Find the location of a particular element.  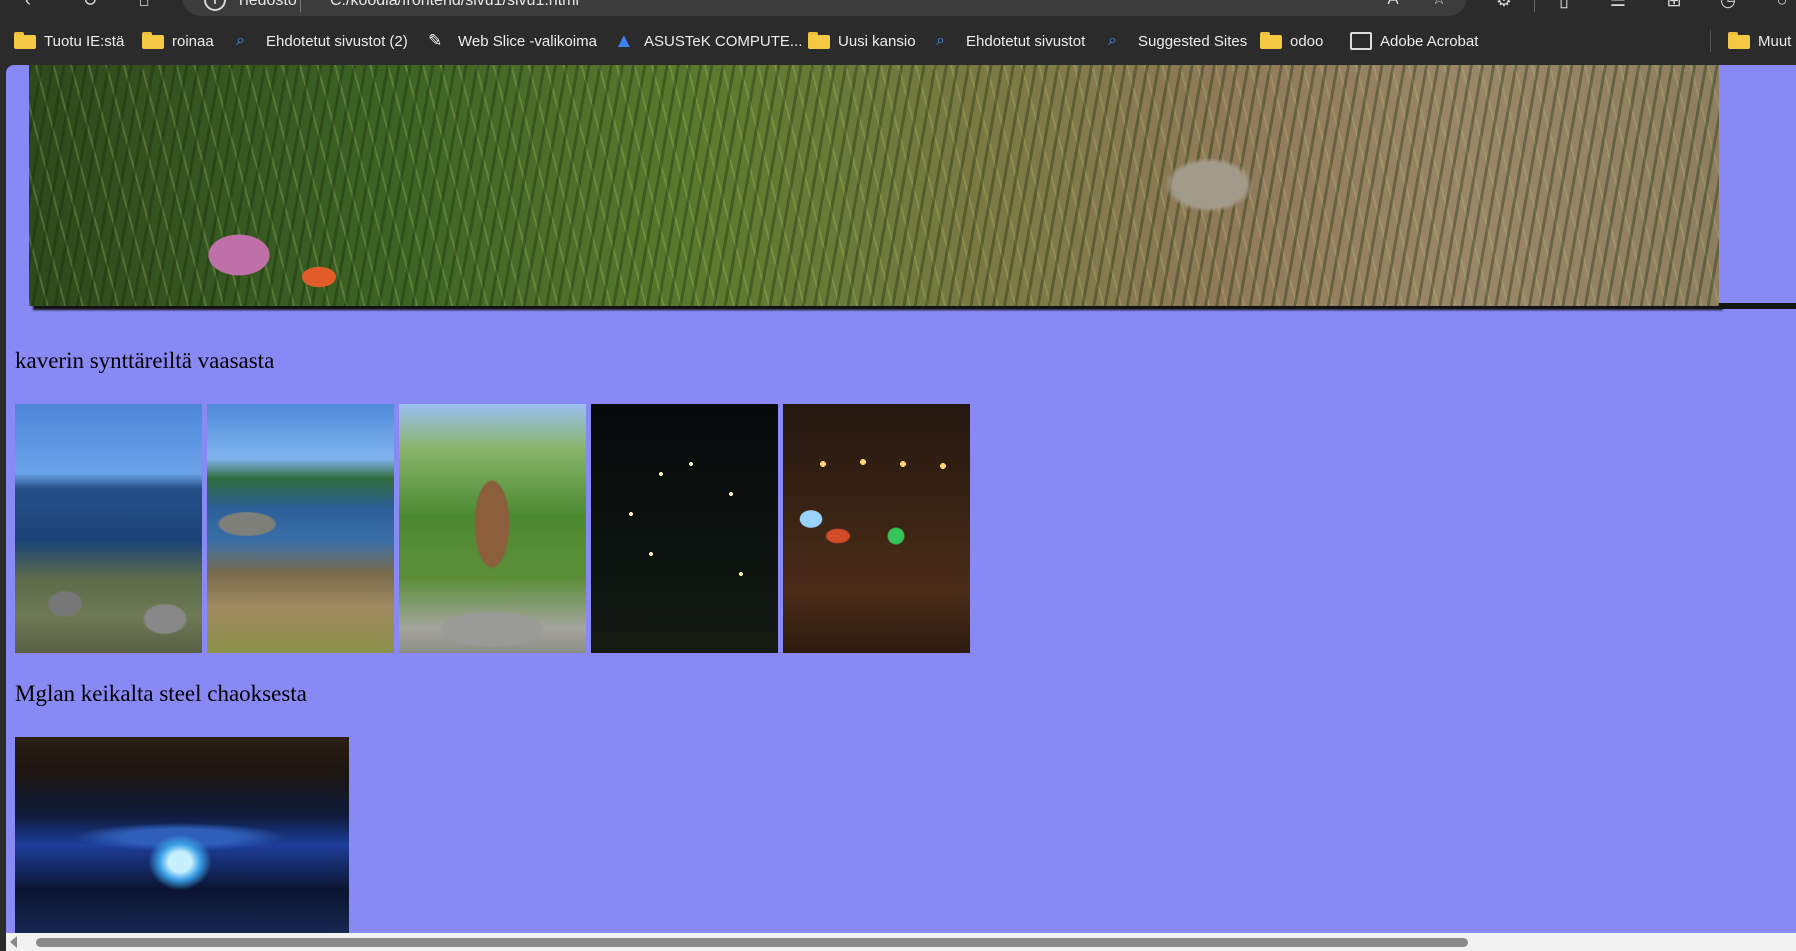

profile-icon: ○ is located at coordinates (1782, 7).